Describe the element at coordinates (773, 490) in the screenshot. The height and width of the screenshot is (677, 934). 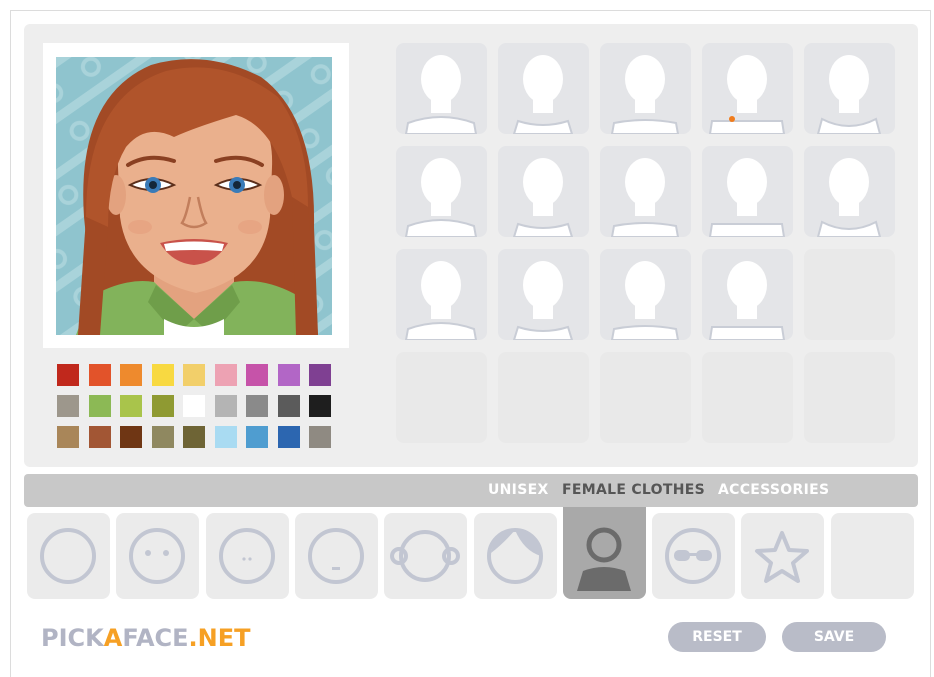
I see `tab-accessories: ACCESSORIES` at that location.